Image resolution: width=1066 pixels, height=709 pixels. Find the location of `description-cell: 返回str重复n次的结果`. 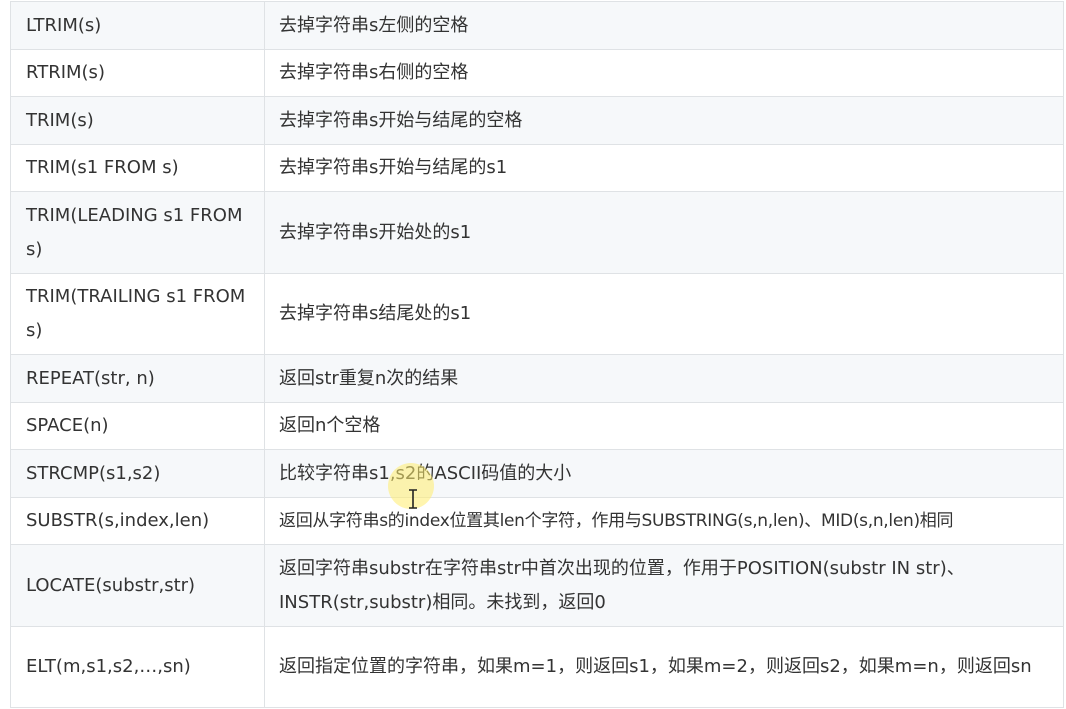

description-cell: 返回str重复n次的结果 is located at coordinates (664, 378).